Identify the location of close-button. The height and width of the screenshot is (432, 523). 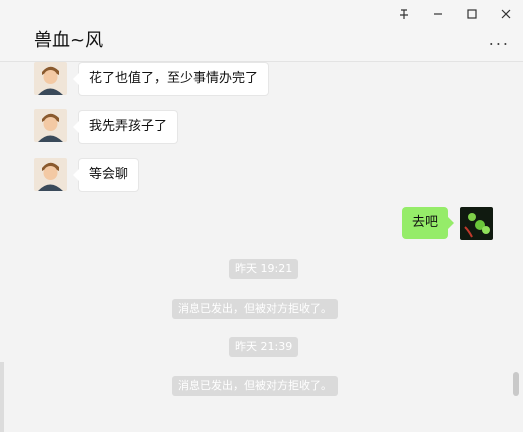
(506, 14).